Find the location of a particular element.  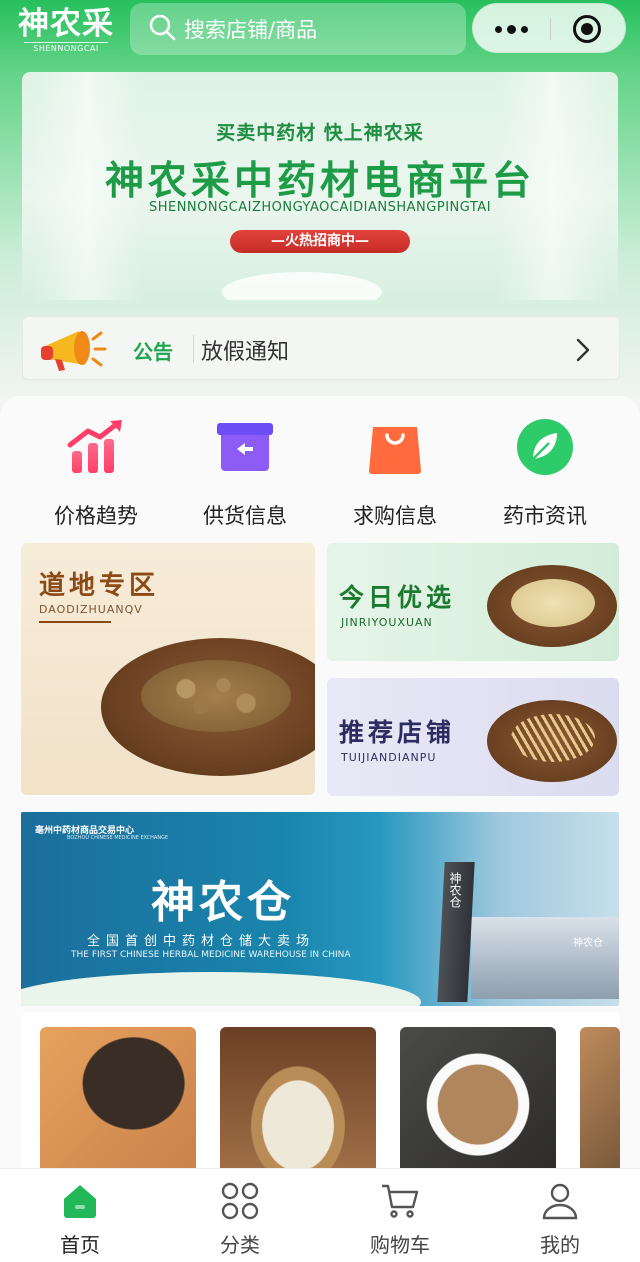

banner-slogan: 买卖中药材 快上神农采 is located at coordinates (320, 133).